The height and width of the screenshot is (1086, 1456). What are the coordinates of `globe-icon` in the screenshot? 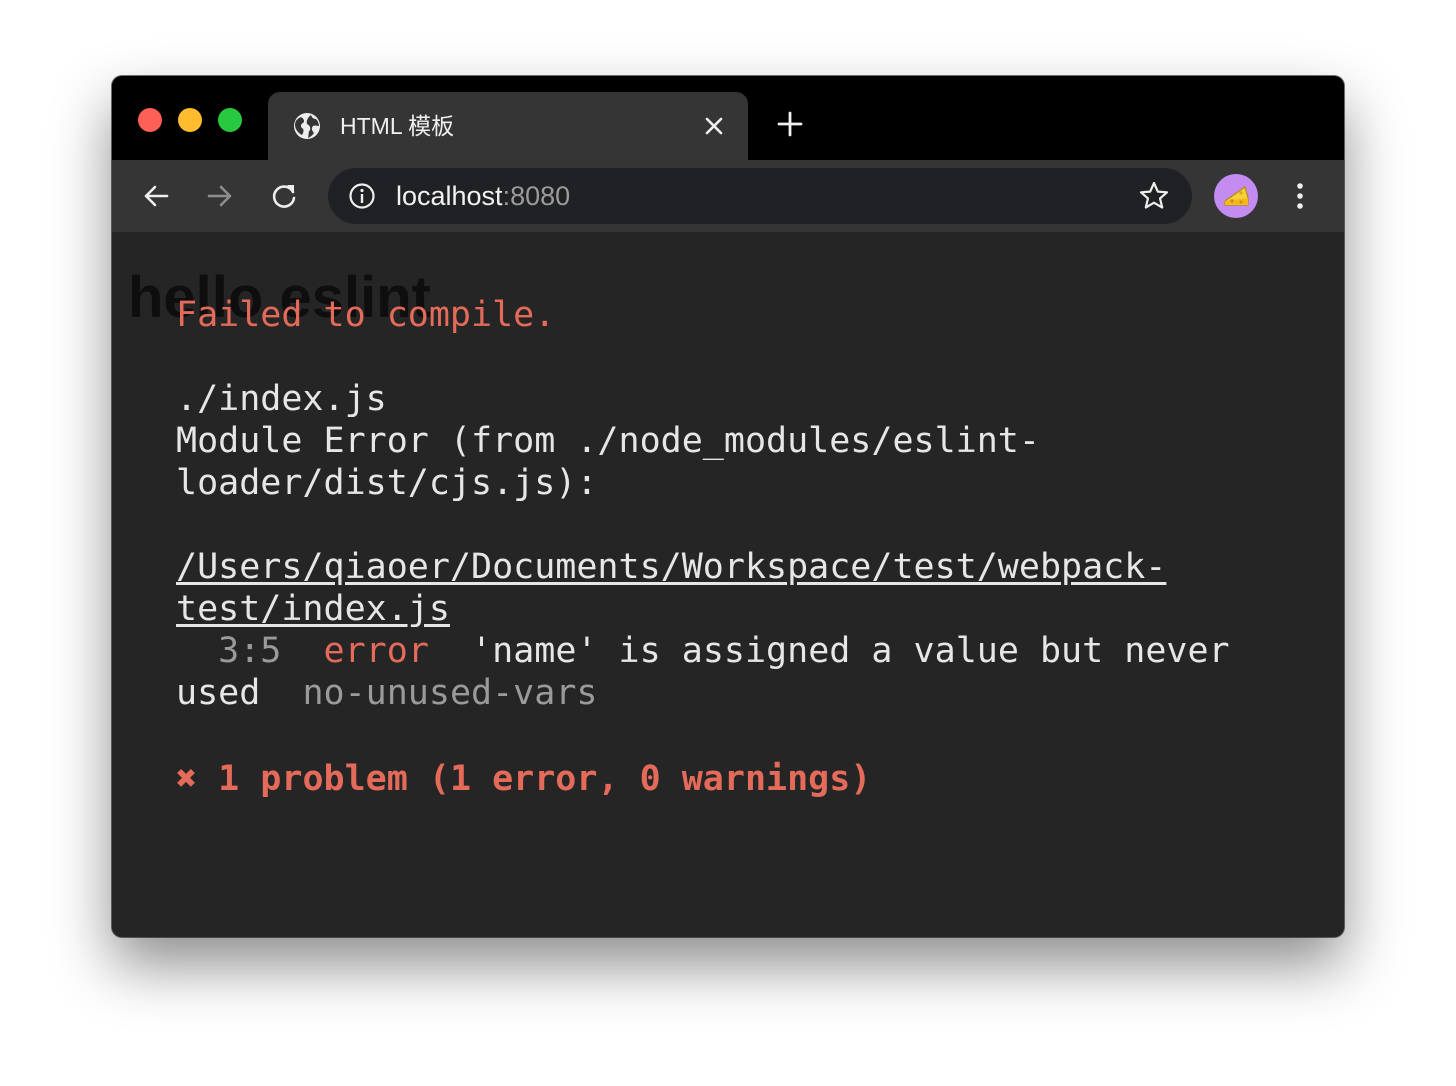 It's located at (307, 126).